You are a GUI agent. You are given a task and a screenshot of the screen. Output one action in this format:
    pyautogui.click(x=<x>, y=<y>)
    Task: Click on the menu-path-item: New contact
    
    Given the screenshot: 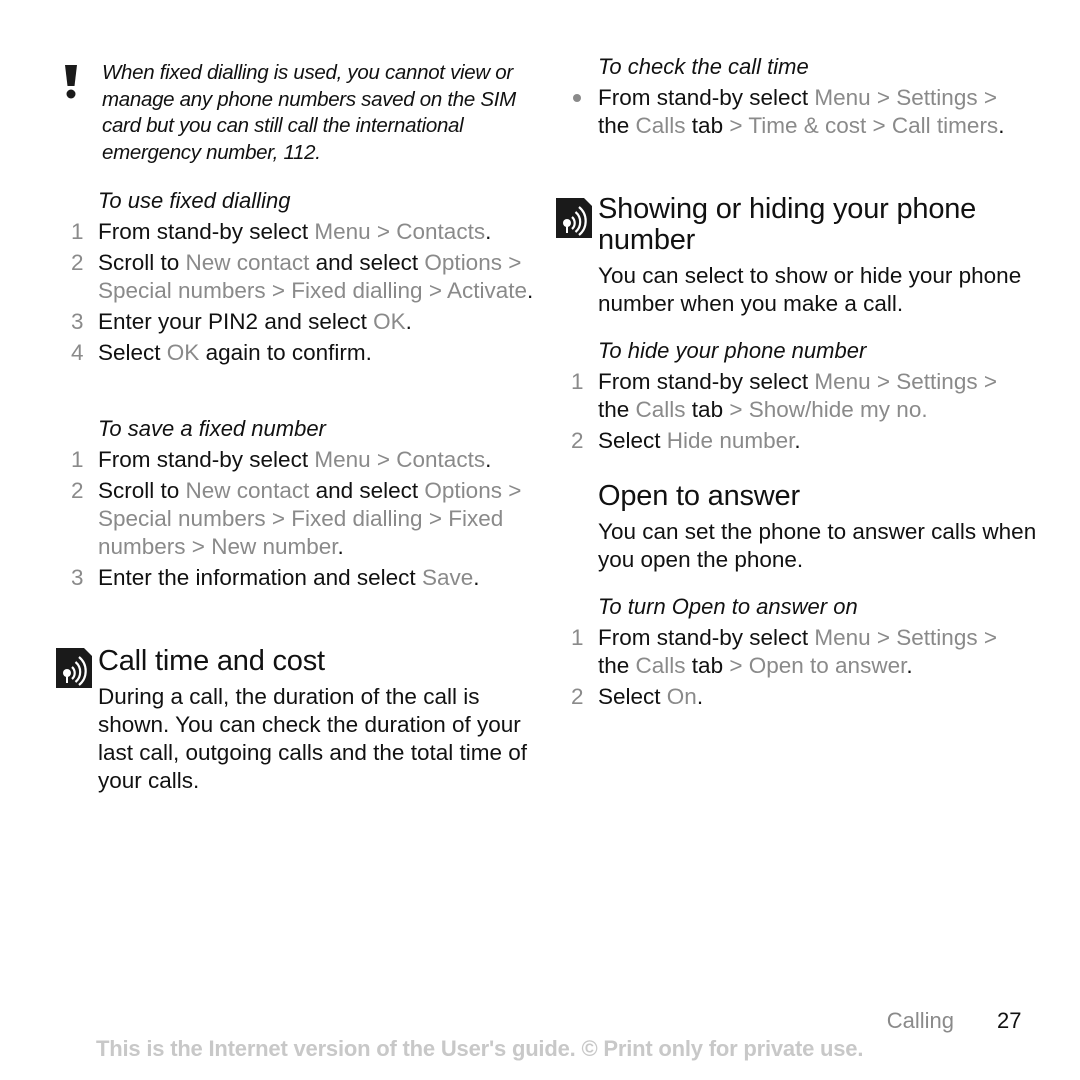 What is the action you would take?
    pyautogui.click(x=247, y=262)
    